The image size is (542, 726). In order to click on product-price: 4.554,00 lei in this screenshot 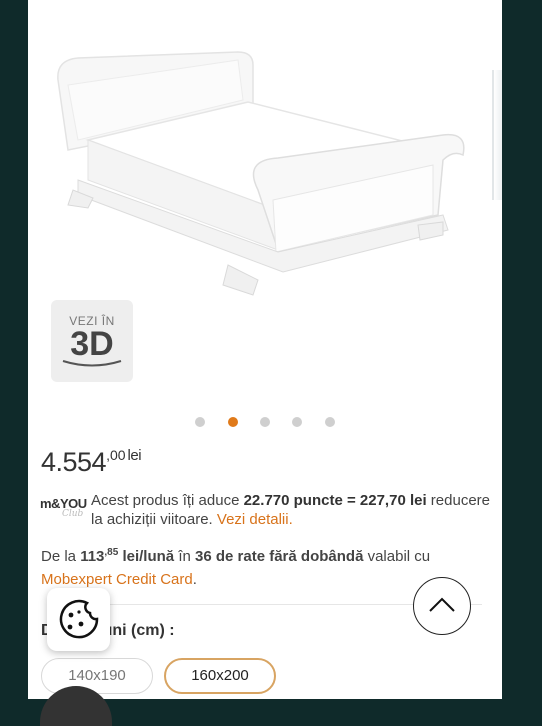, I will do `click(91, 462)`.